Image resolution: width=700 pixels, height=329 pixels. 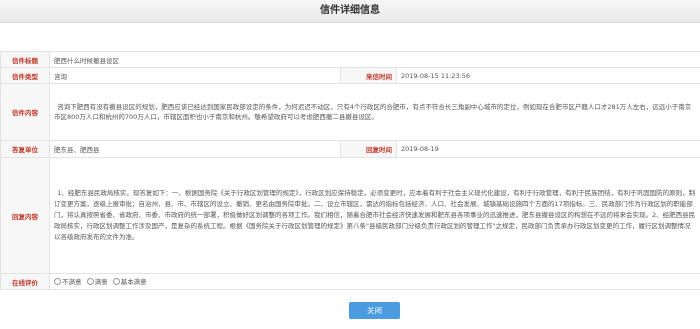 I want to click on type-label: 信件类型, so click(x=25, y=75).